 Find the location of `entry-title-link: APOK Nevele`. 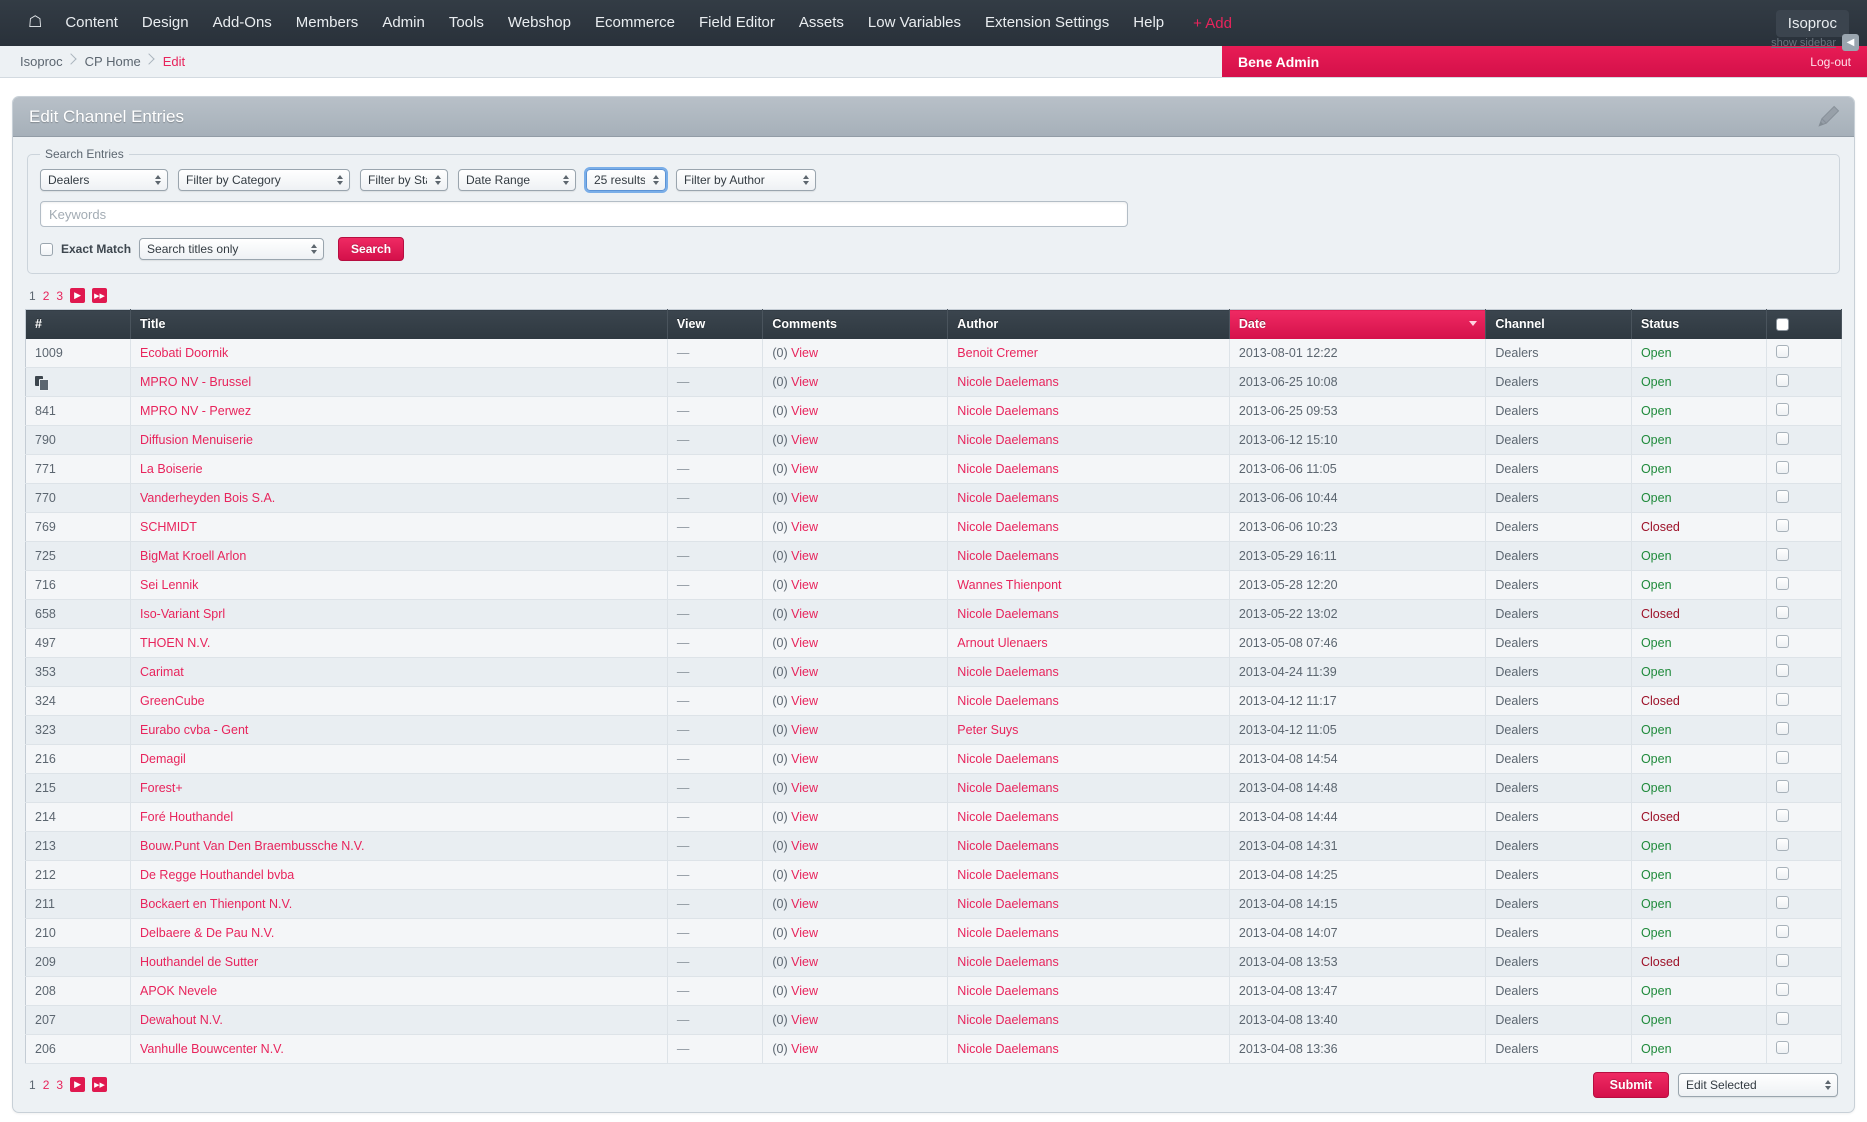

entry-title-link: APOK Nevele is located at coordinates (178, 991).